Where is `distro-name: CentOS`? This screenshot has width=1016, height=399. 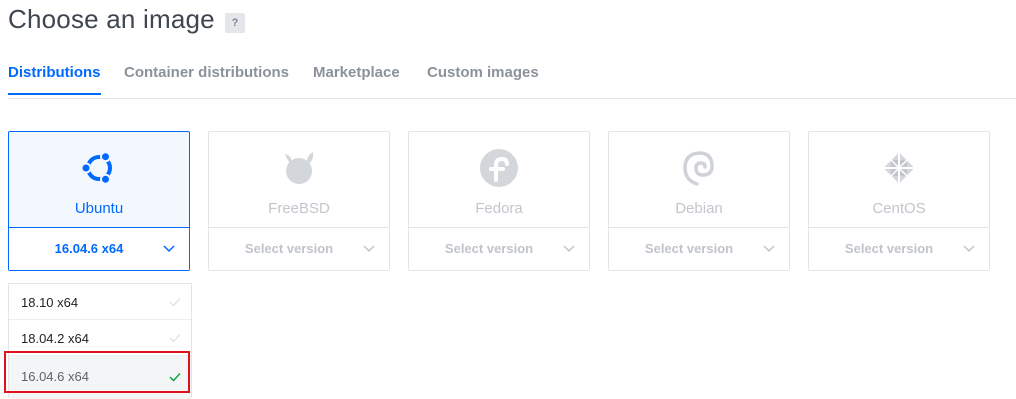
distro-name: CentOS is located at coordinates (899, 208).